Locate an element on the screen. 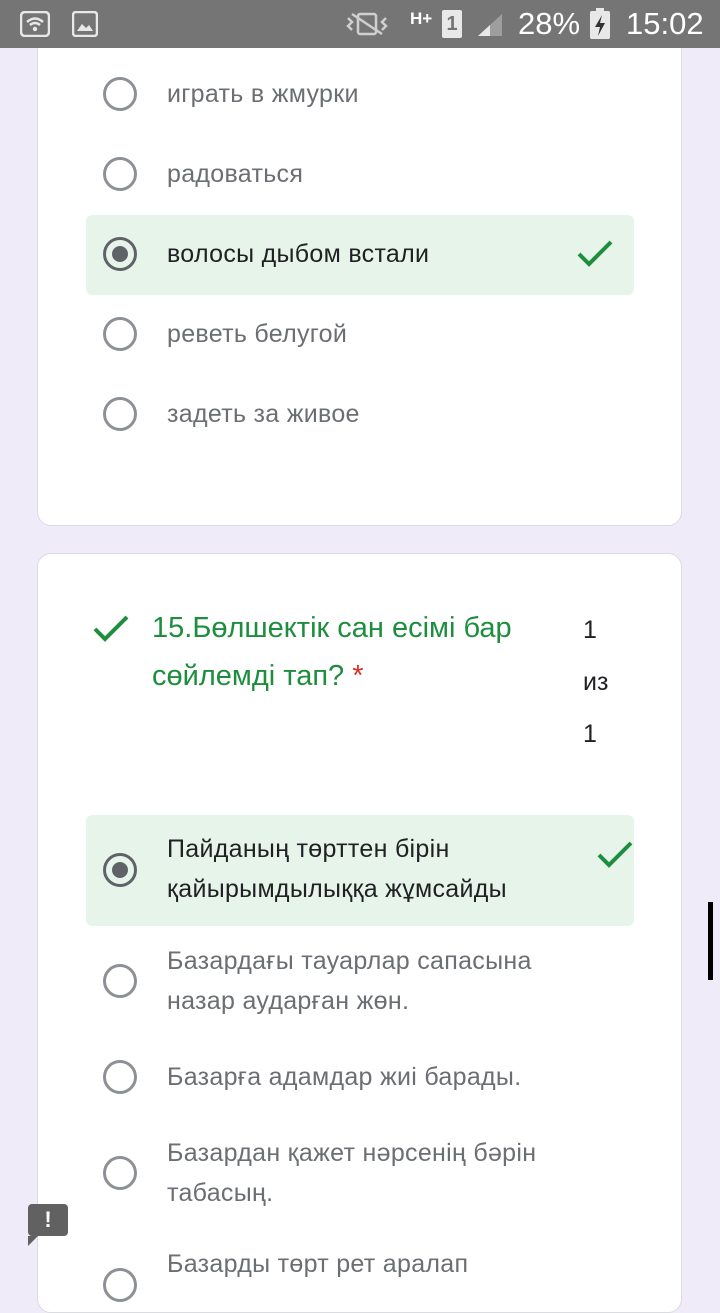 The image size is (720, 1313). option-3: Базардан қажет нәрсенің бәрін табасың. is located at coordinates (360, 1174).